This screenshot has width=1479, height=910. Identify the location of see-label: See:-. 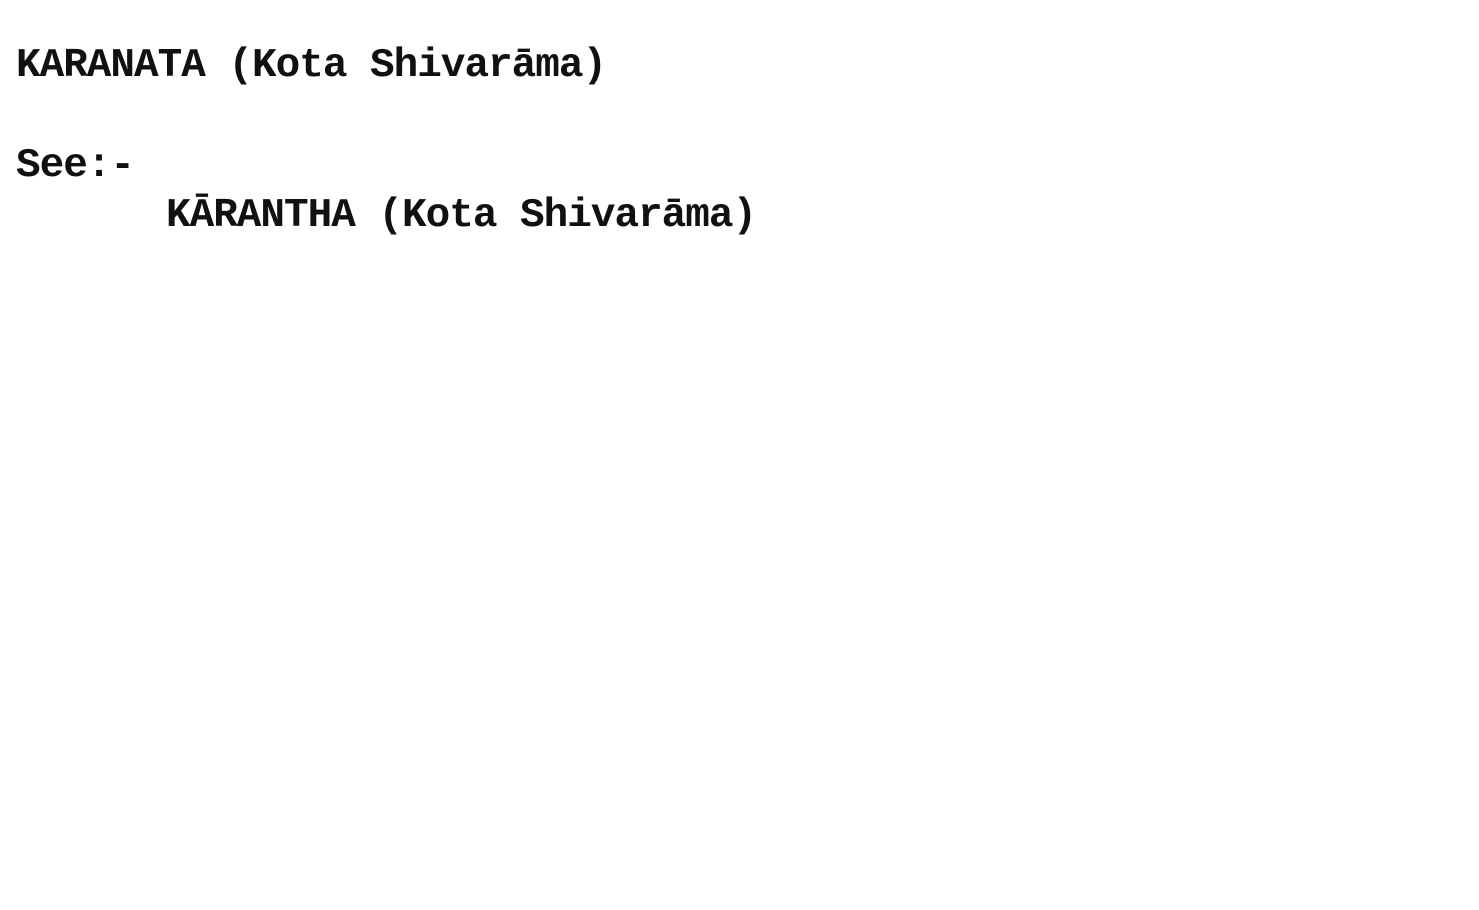
(75, 166).